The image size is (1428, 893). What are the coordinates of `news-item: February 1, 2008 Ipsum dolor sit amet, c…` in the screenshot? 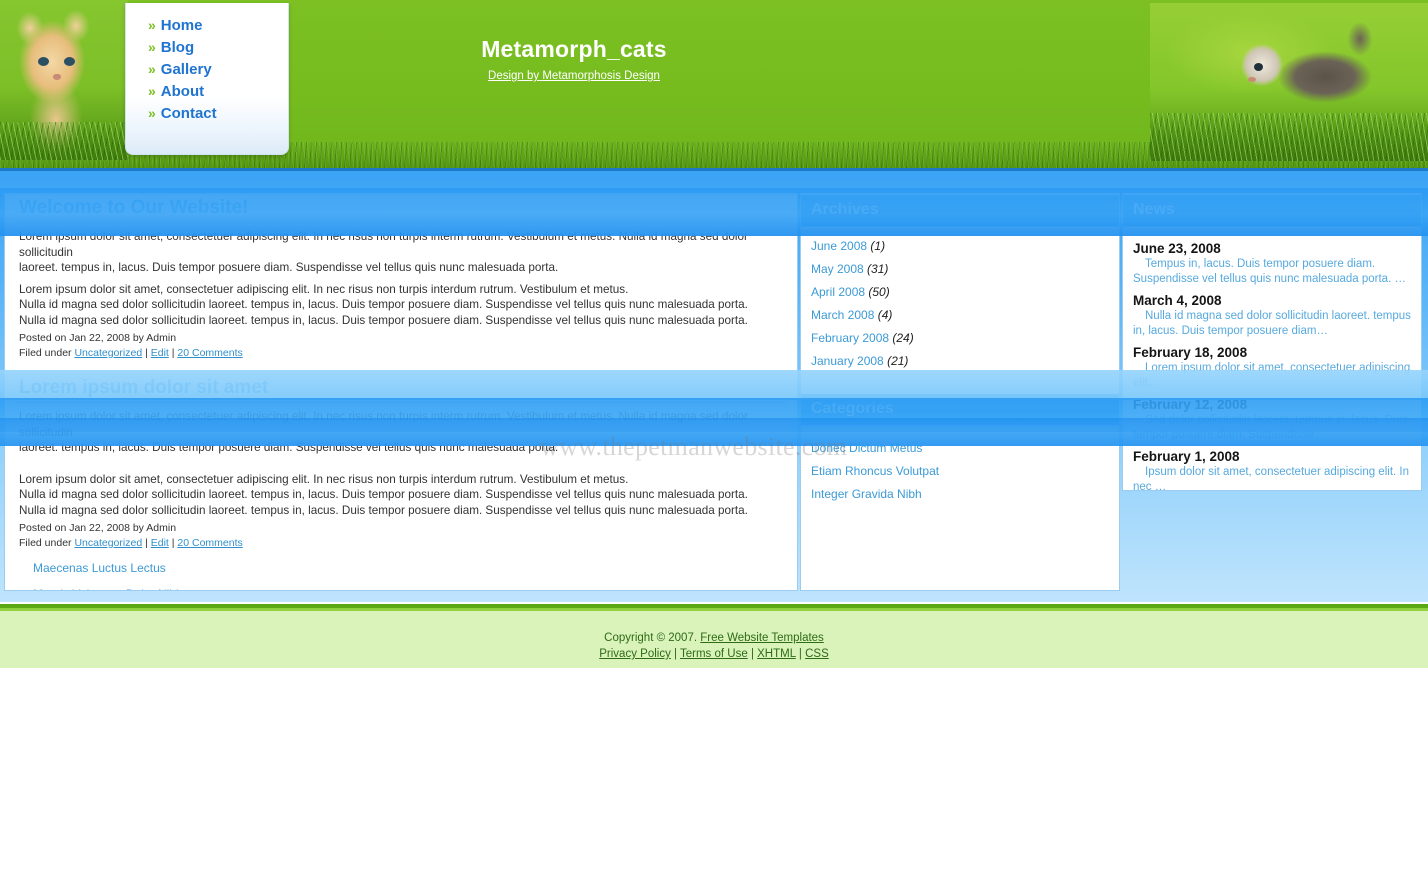 It's located at (1272, 469).